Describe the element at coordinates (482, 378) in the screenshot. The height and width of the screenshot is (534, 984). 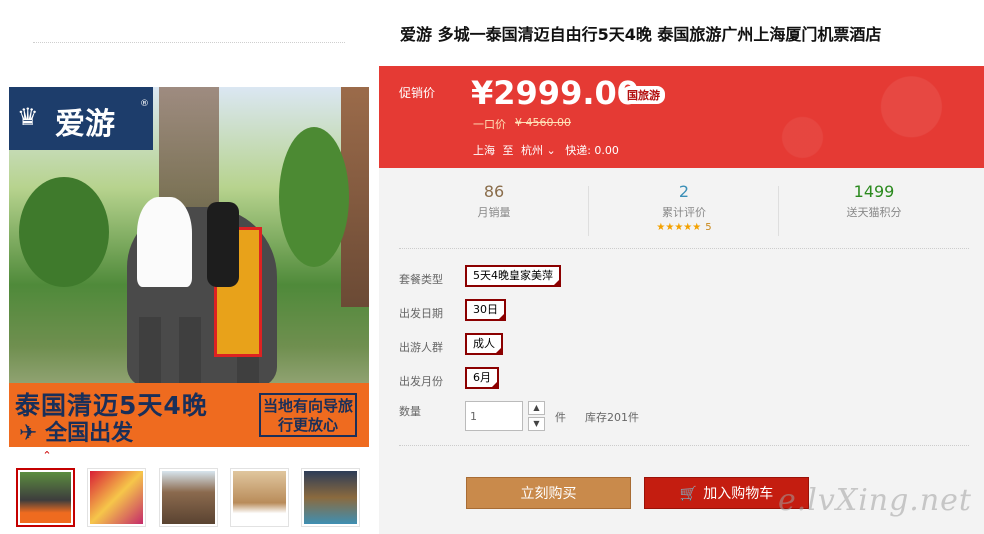
I see `departure-month-option: 6月` at that location.